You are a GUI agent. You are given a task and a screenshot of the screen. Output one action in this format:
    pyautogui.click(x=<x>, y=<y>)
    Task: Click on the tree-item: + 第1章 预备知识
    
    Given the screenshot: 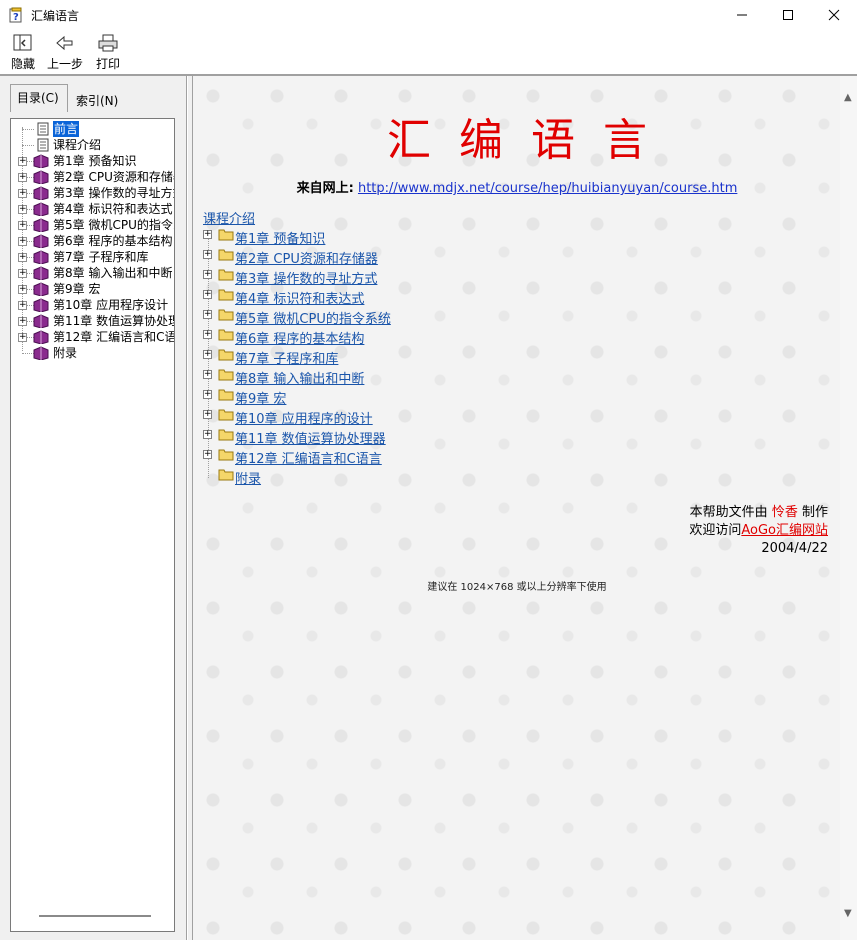 What is the action you would take?
    pyautogui.click(x=92, y=161)
    